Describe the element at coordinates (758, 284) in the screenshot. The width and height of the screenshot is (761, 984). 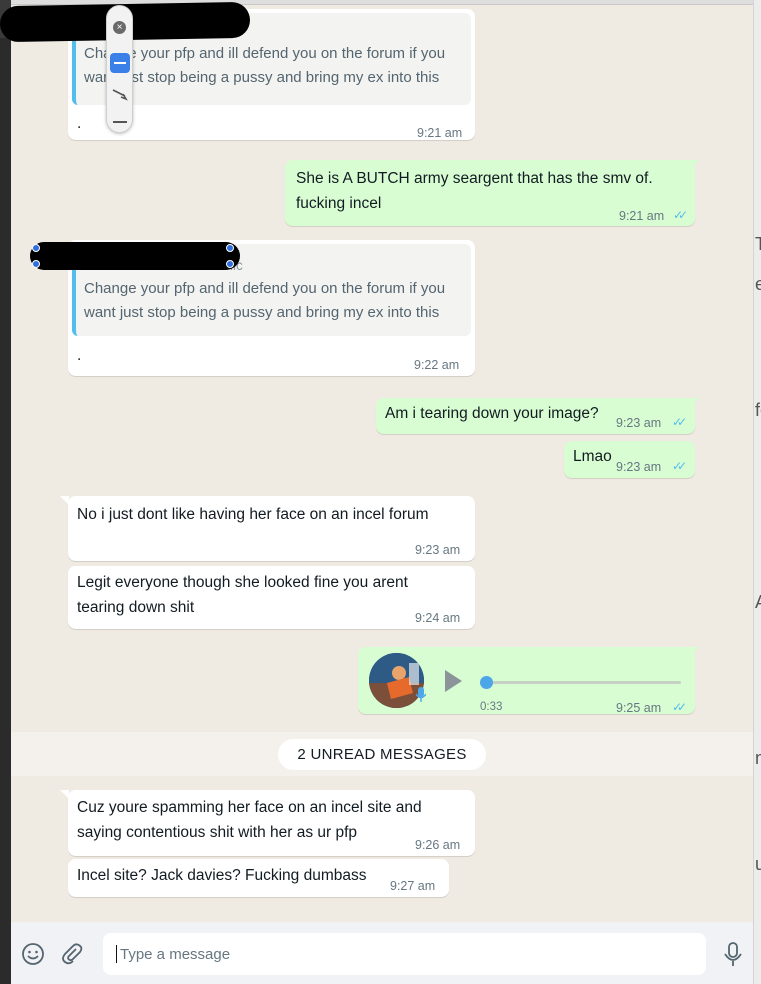
I see `edge-glyph: el` at that location.